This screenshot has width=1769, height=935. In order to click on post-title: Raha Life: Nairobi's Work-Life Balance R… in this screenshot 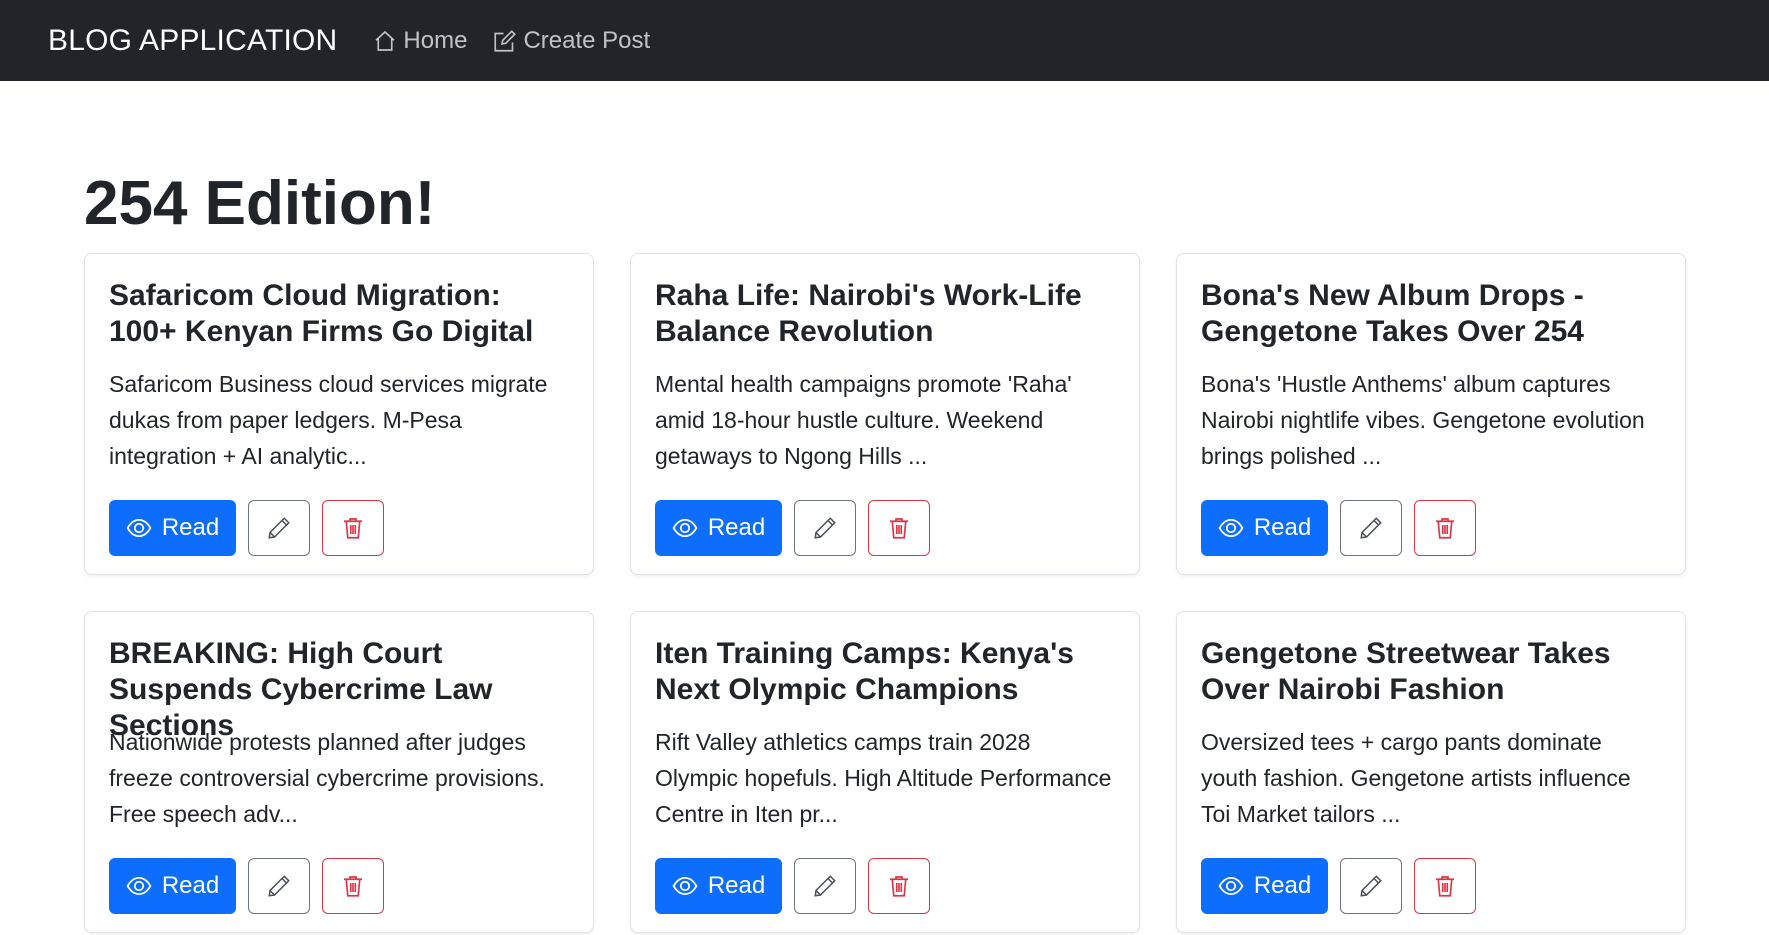, I will do `click(868, 313)`.